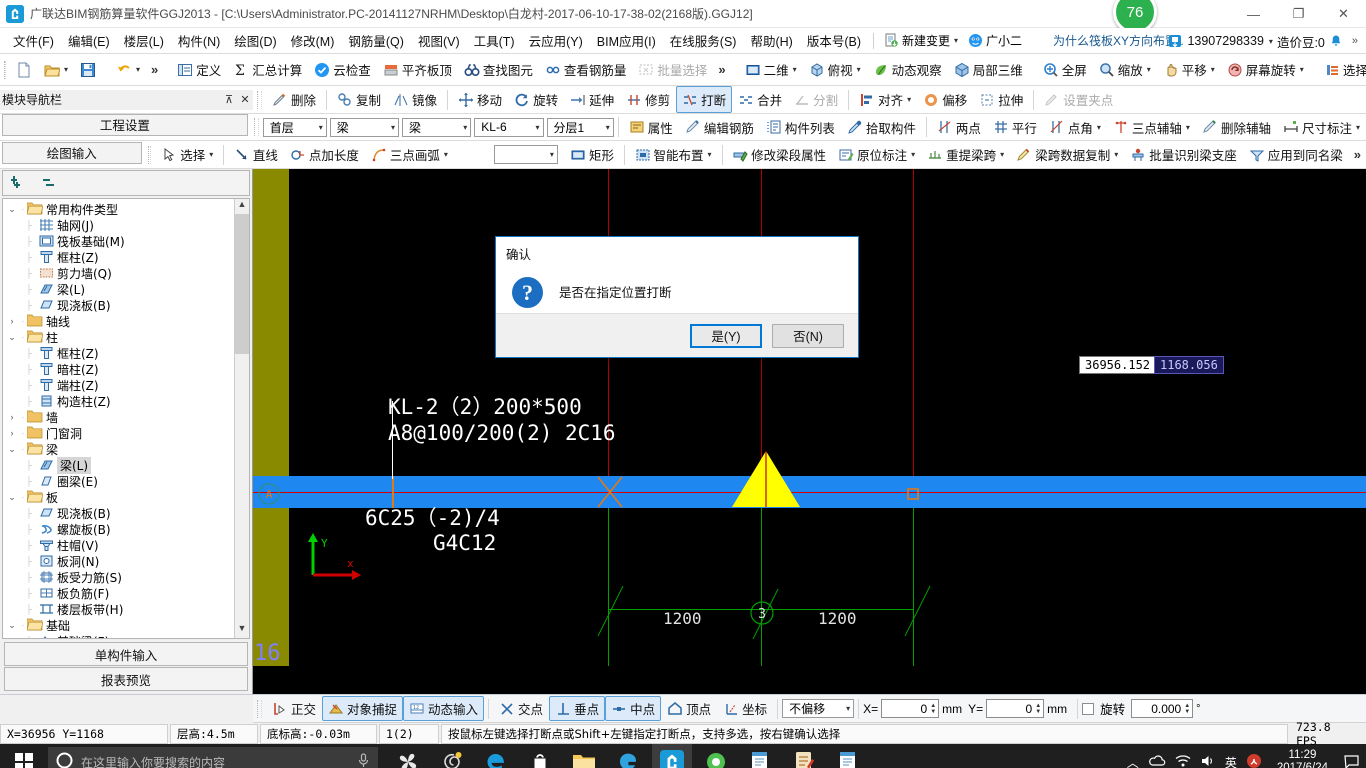 This screenshot has height=768, width=1366. What do you see at coordinates (256, 154) in the screenshot?
I see `line-button: 直线` at bounding box center [256, 154].